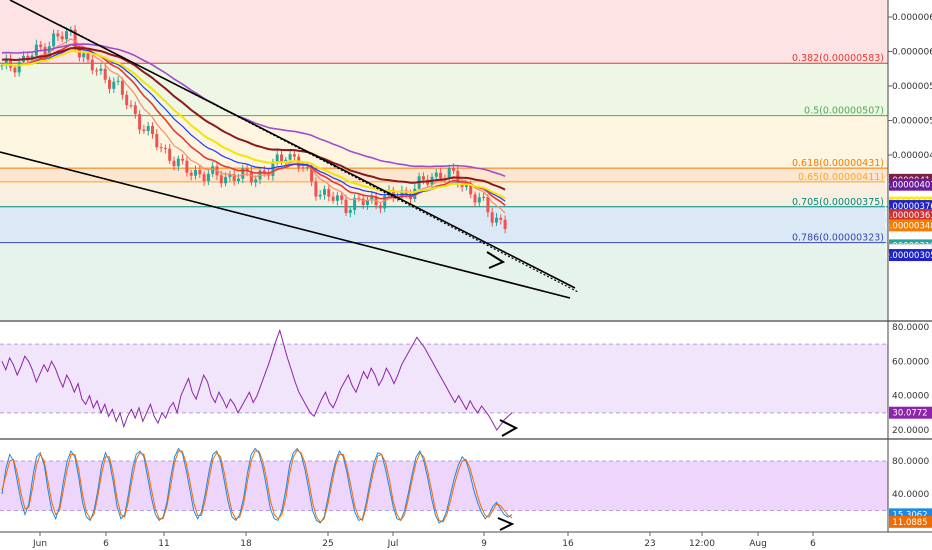 This screenshot has height=550, width=932. I want to click on date-tick-10: Aug, so click(758, 544).